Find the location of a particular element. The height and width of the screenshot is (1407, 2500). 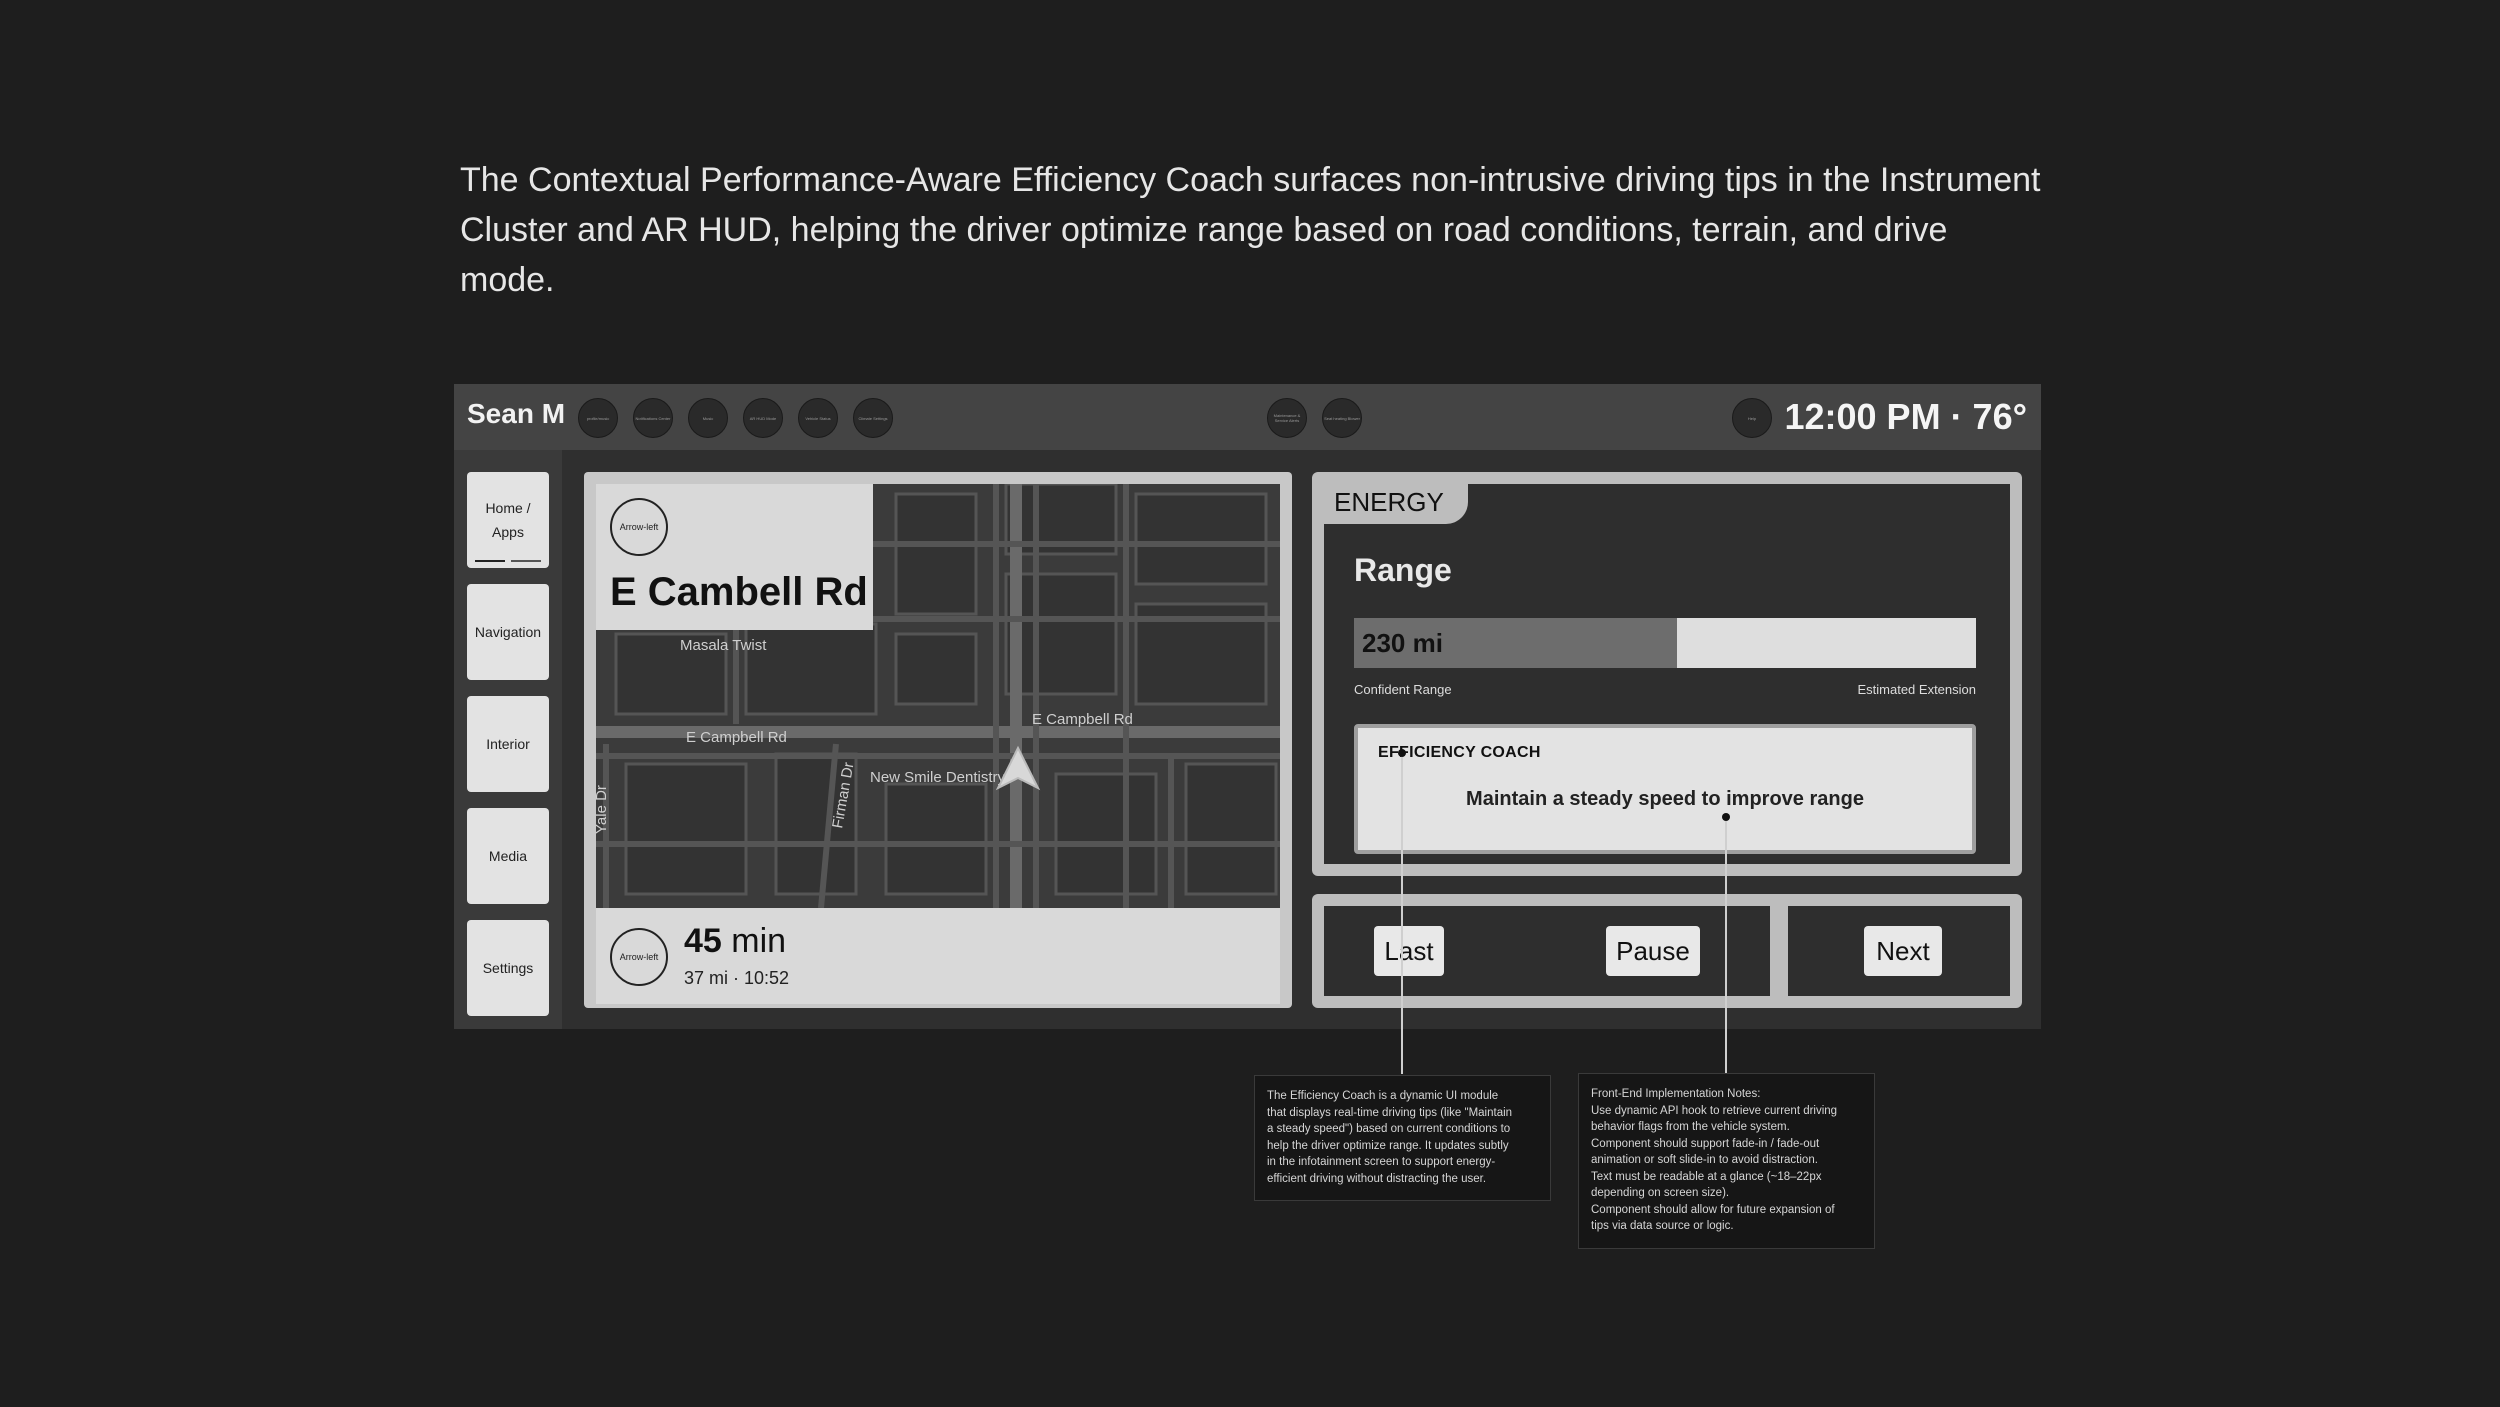

nav-navigation-label: Navigation is located at coordinates (508, 632).